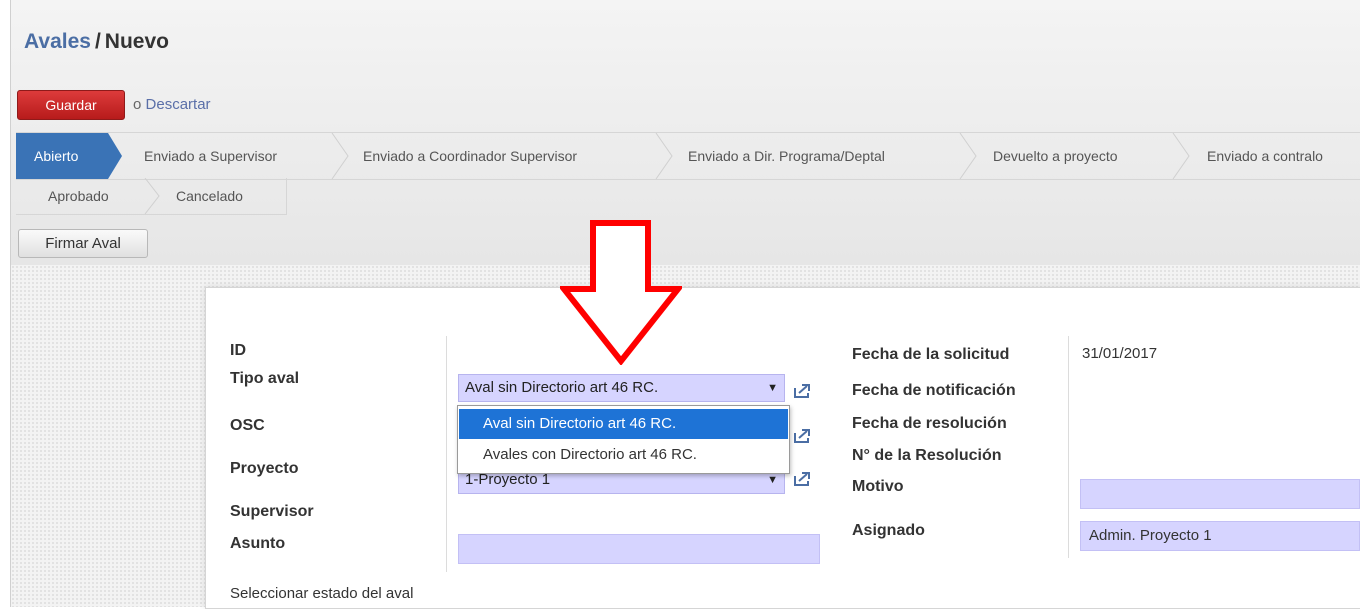 This screenshot has width=1360, height=609. What do you see at coordinates (878, 486) in the screenshot?
I see `label-motivo: Motivo` at bounding box center [878, 486].